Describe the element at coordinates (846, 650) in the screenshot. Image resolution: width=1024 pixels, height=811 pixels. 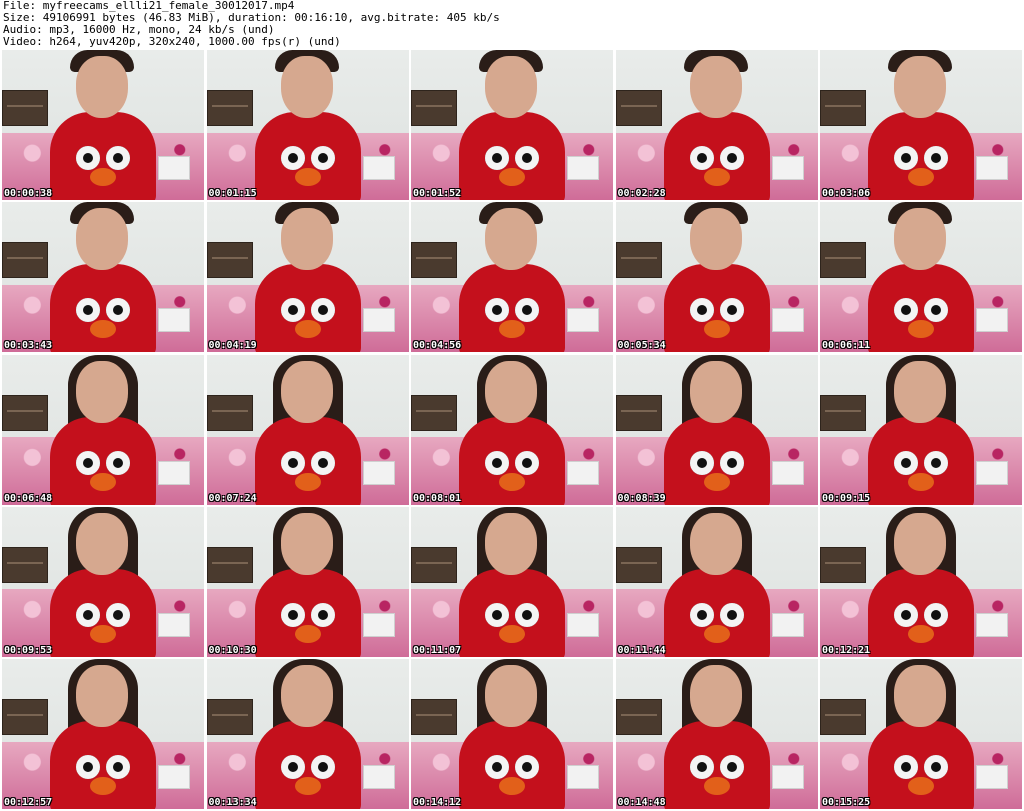
I see `thumbnail-timestamp: 00:12:21` at that location.